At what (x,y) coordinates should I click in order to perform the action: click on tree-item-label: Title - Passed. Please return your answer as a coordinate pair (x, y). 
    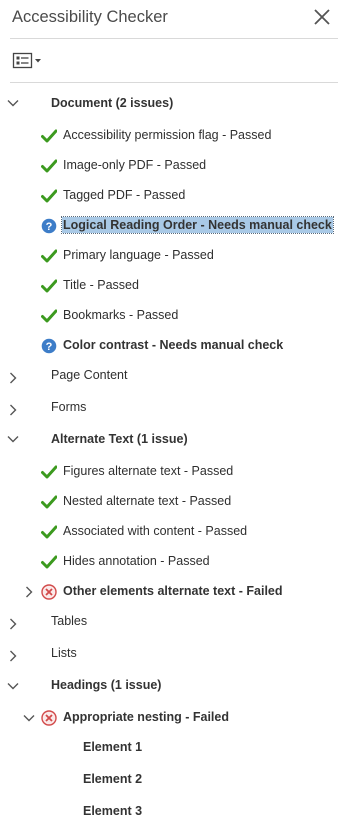
    Looking at the image, I should click on (101, 285).